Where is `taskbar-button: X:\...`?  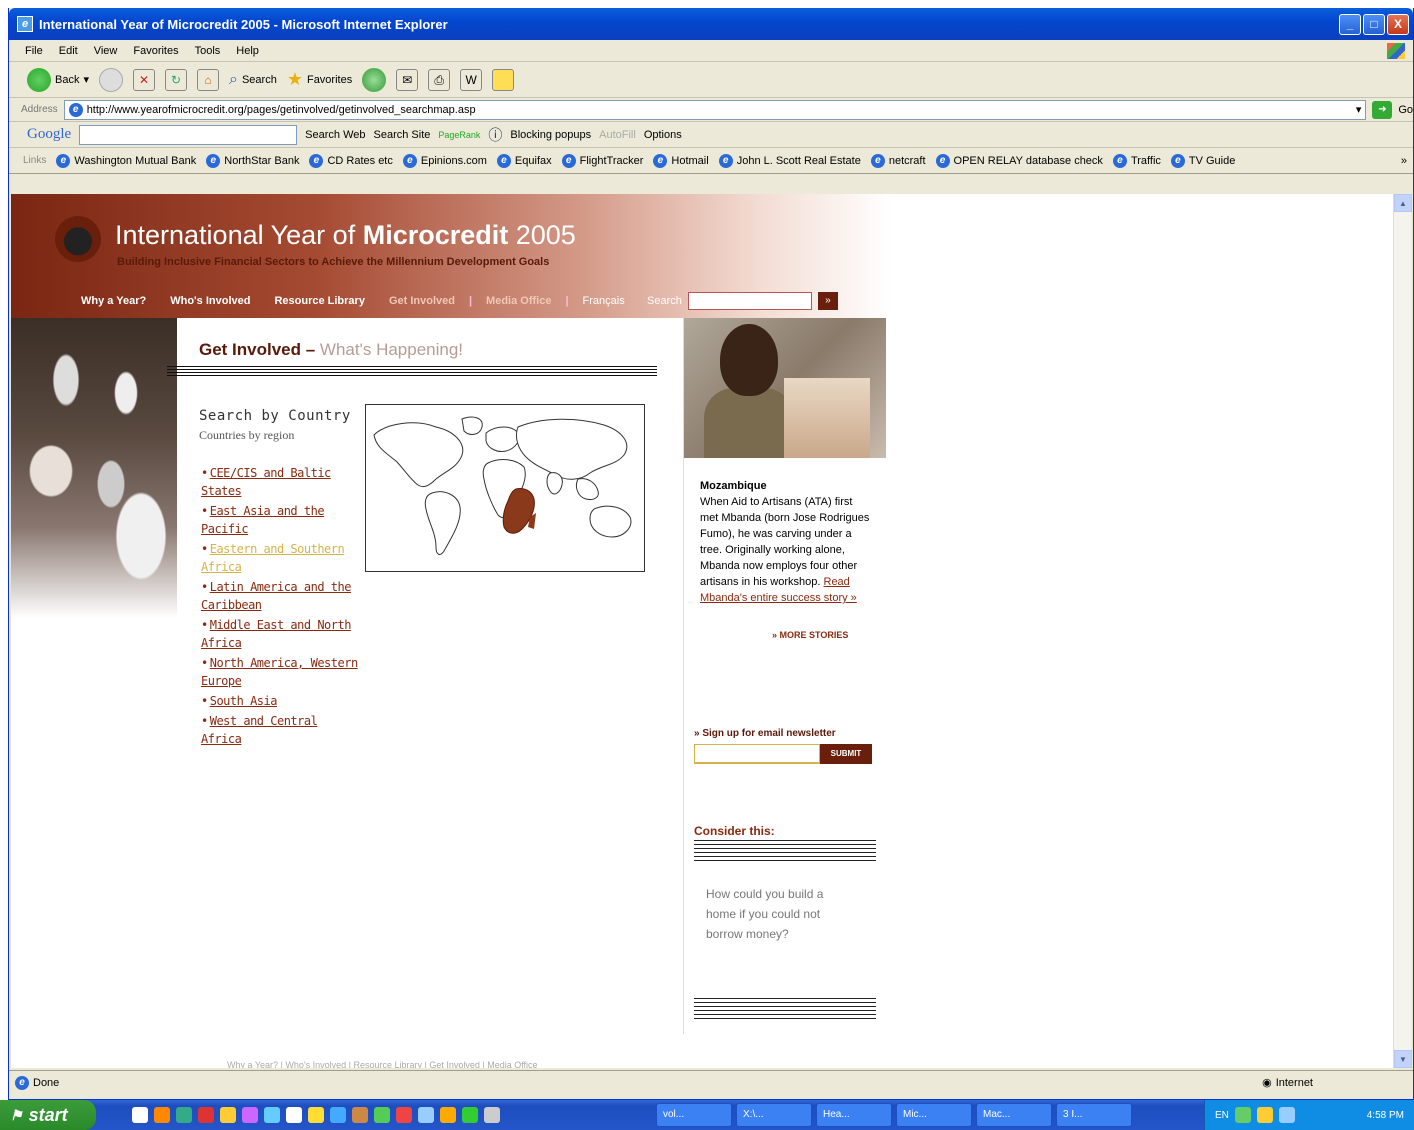
taskbar-button: X:\... is located at coordinates (774, 1115).